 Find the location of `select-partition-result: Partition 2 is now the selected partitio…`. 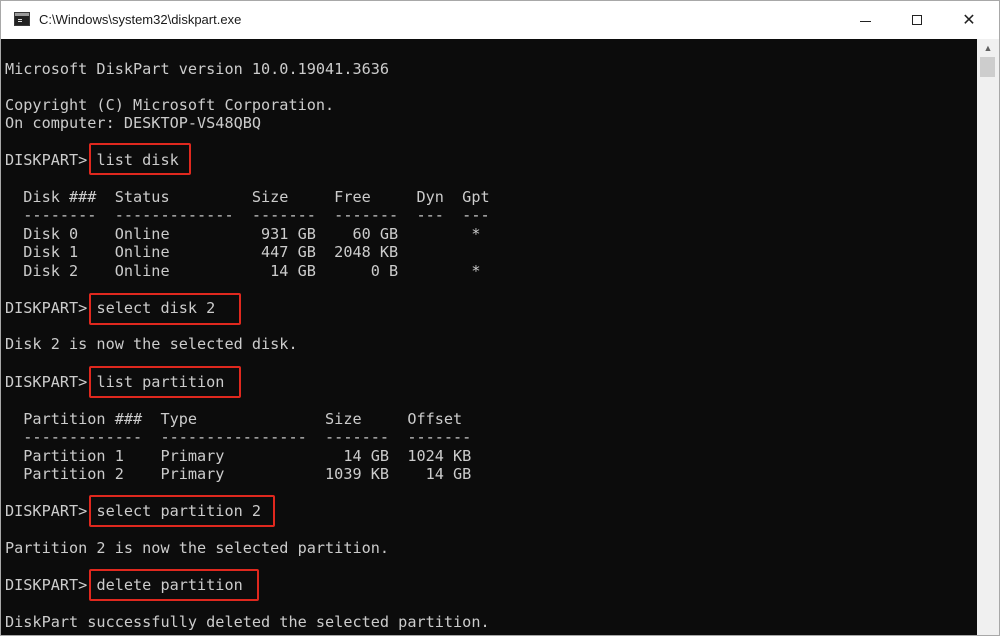

select-partition-result: Partition 2 is now the selected partitio… is located at coordinates (197, 548).